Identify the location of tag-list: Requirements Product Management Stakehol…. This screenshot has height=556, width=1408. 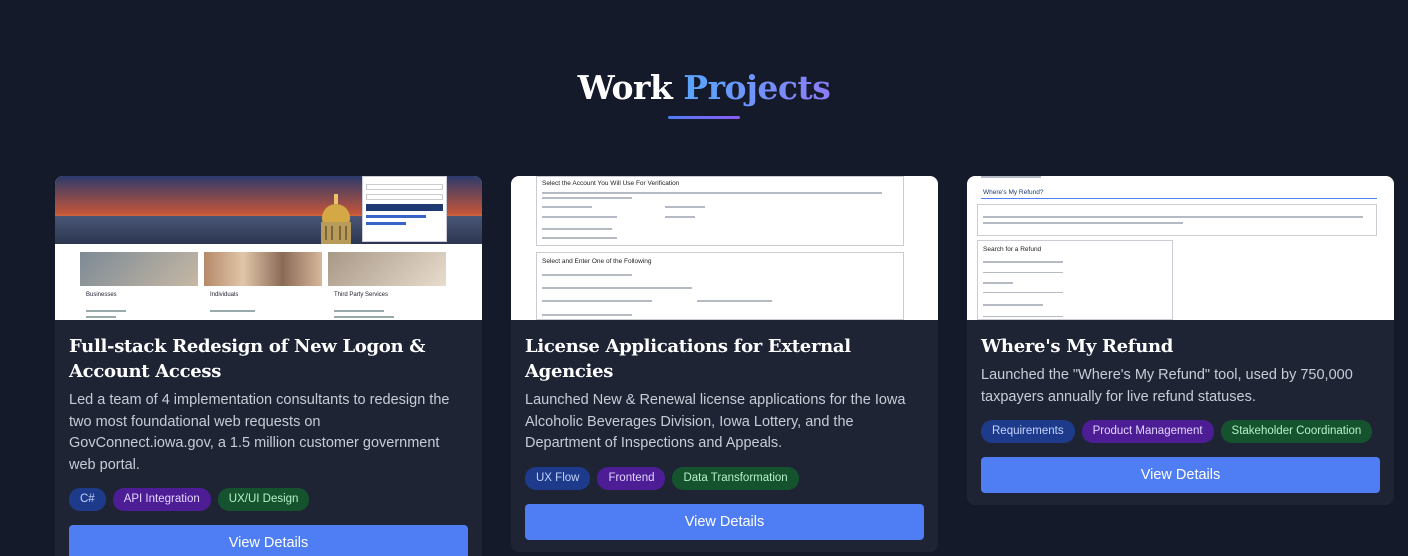
(1180, 431).